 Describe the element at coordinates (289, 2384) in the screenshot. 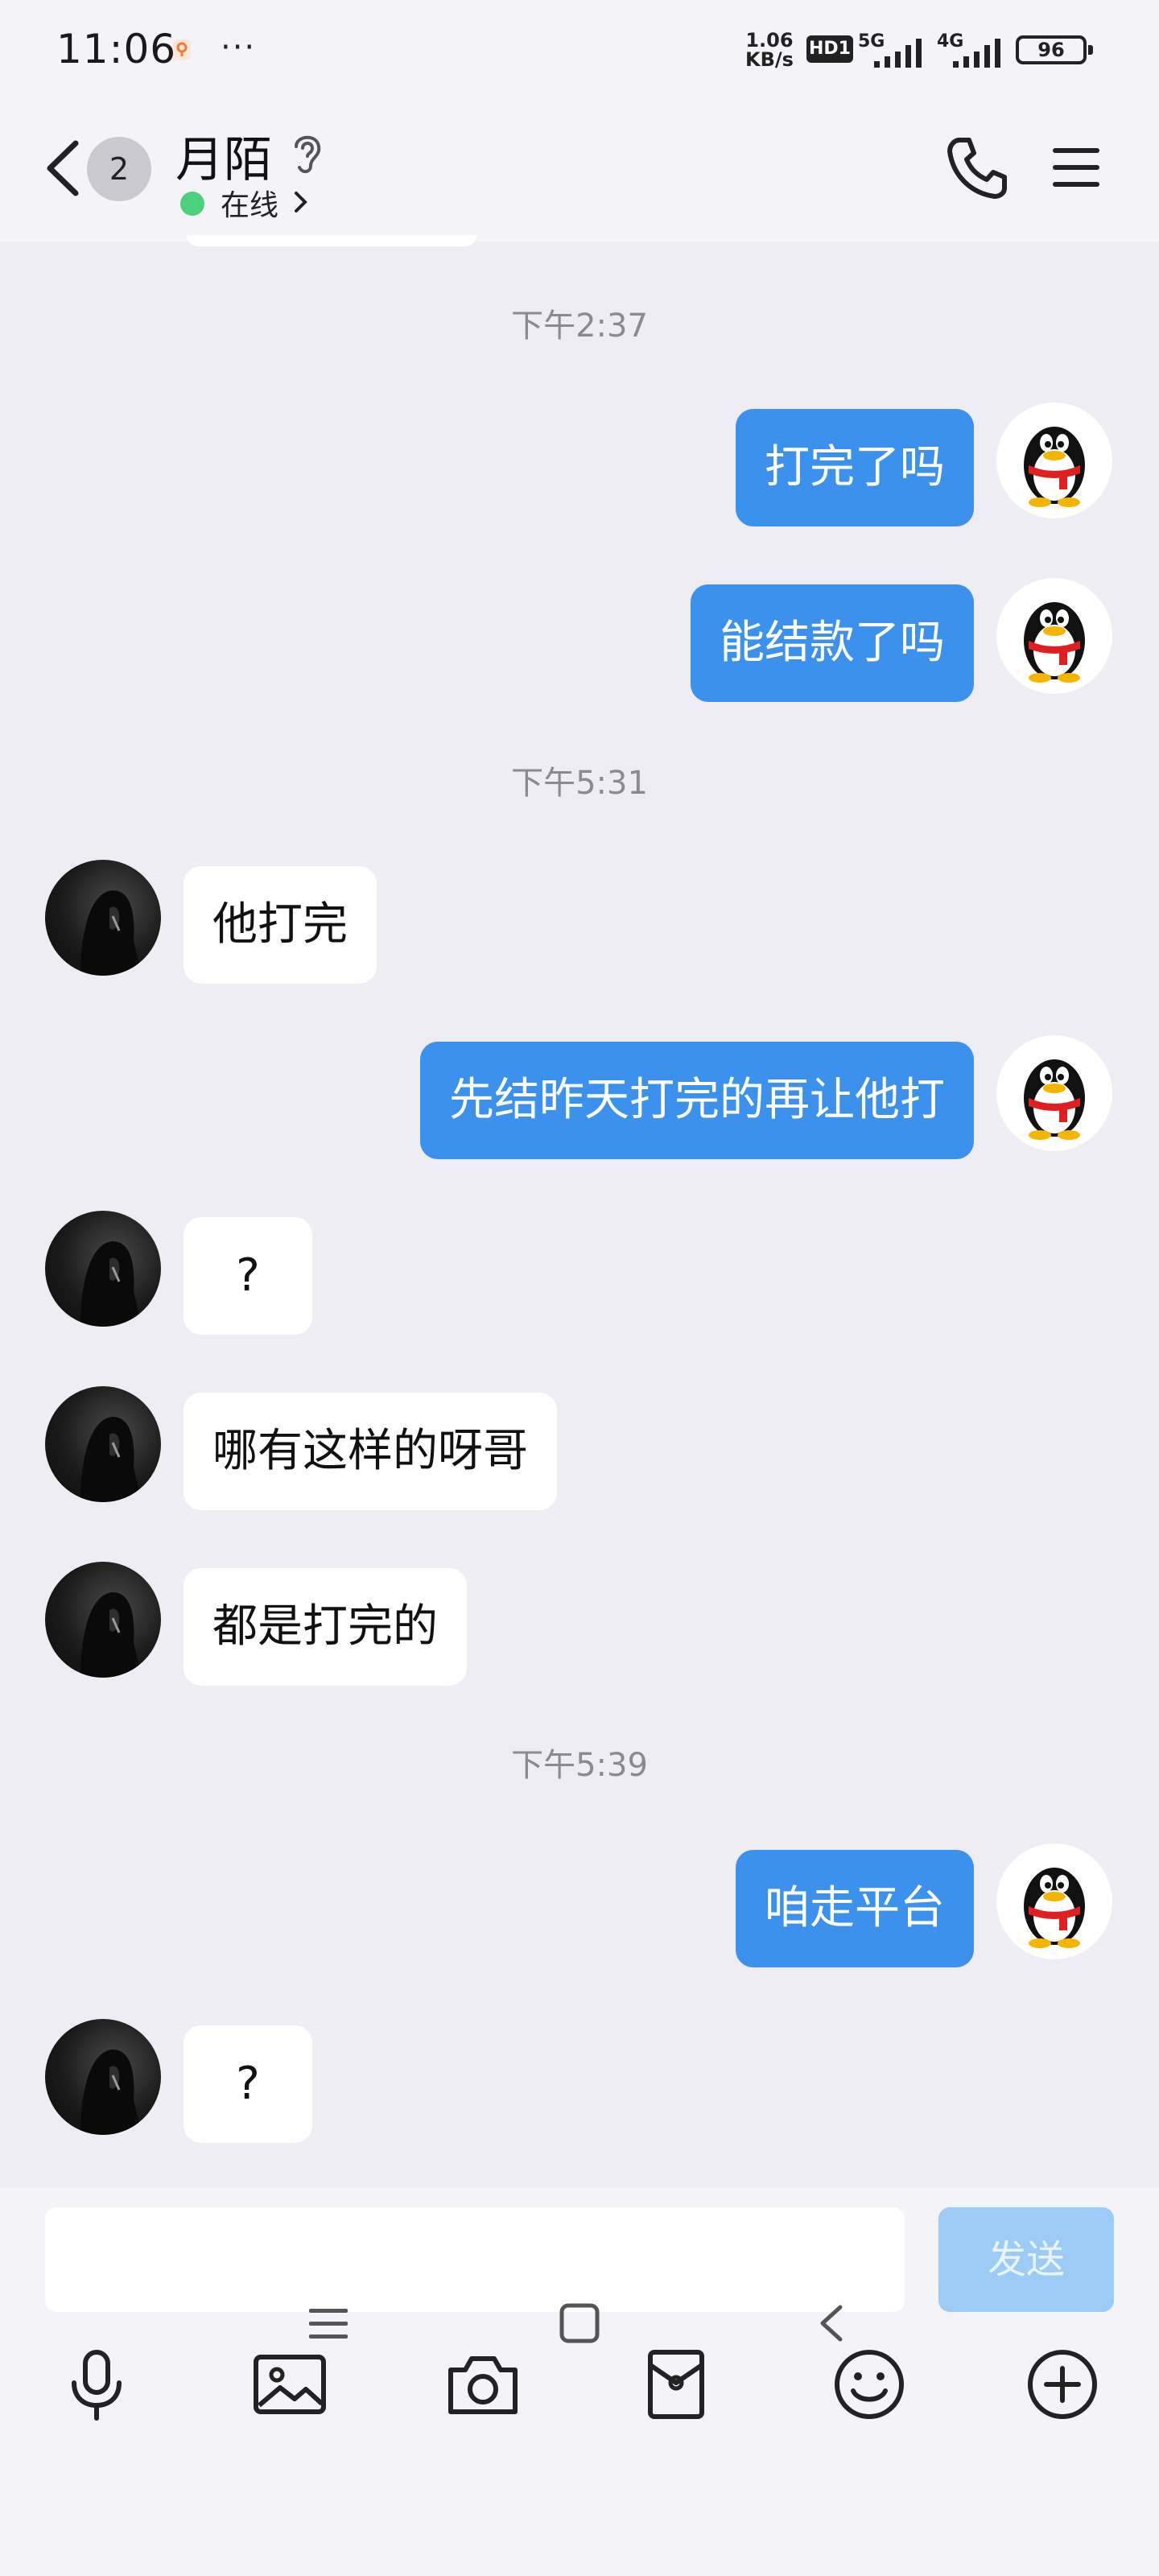

I see `image-icon` at that location.